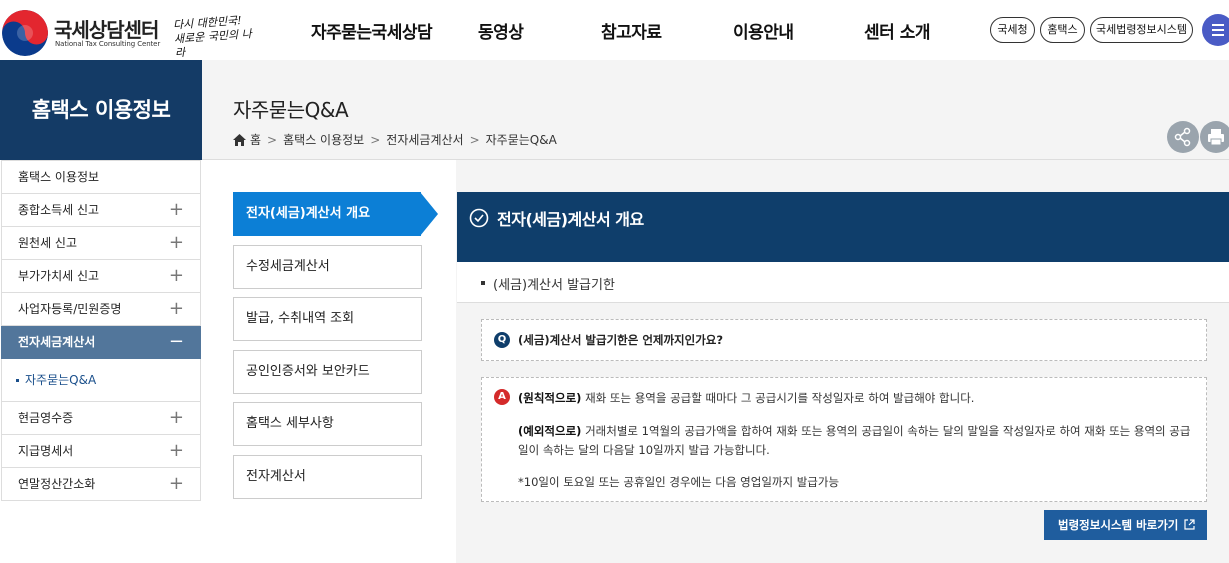 This screenshot has height=563, width=1229. I want to click on question-text: (세금)계산서 발급기한은 언제까지인가요?, so click(621, 340).